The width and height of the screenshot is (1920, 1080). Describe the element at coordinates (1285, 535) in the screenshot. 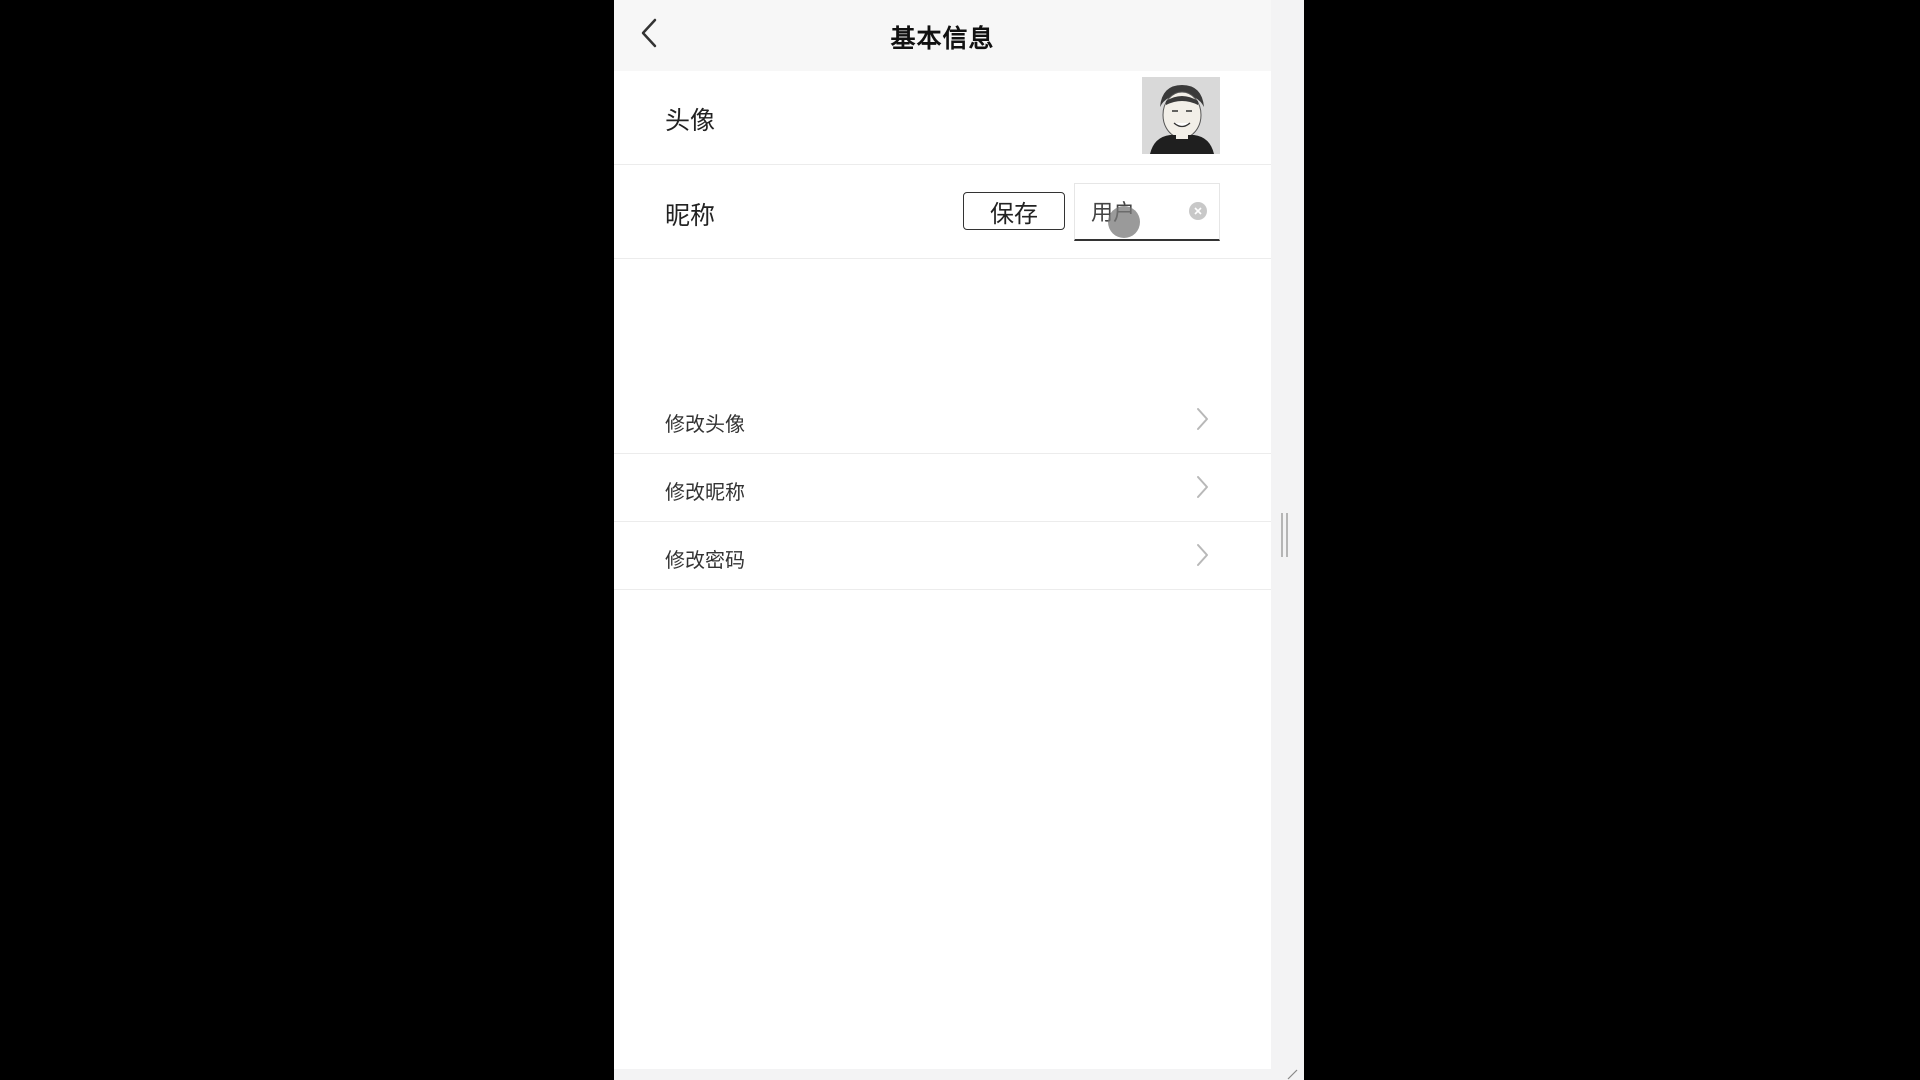

I see `drag-handle` at that location.